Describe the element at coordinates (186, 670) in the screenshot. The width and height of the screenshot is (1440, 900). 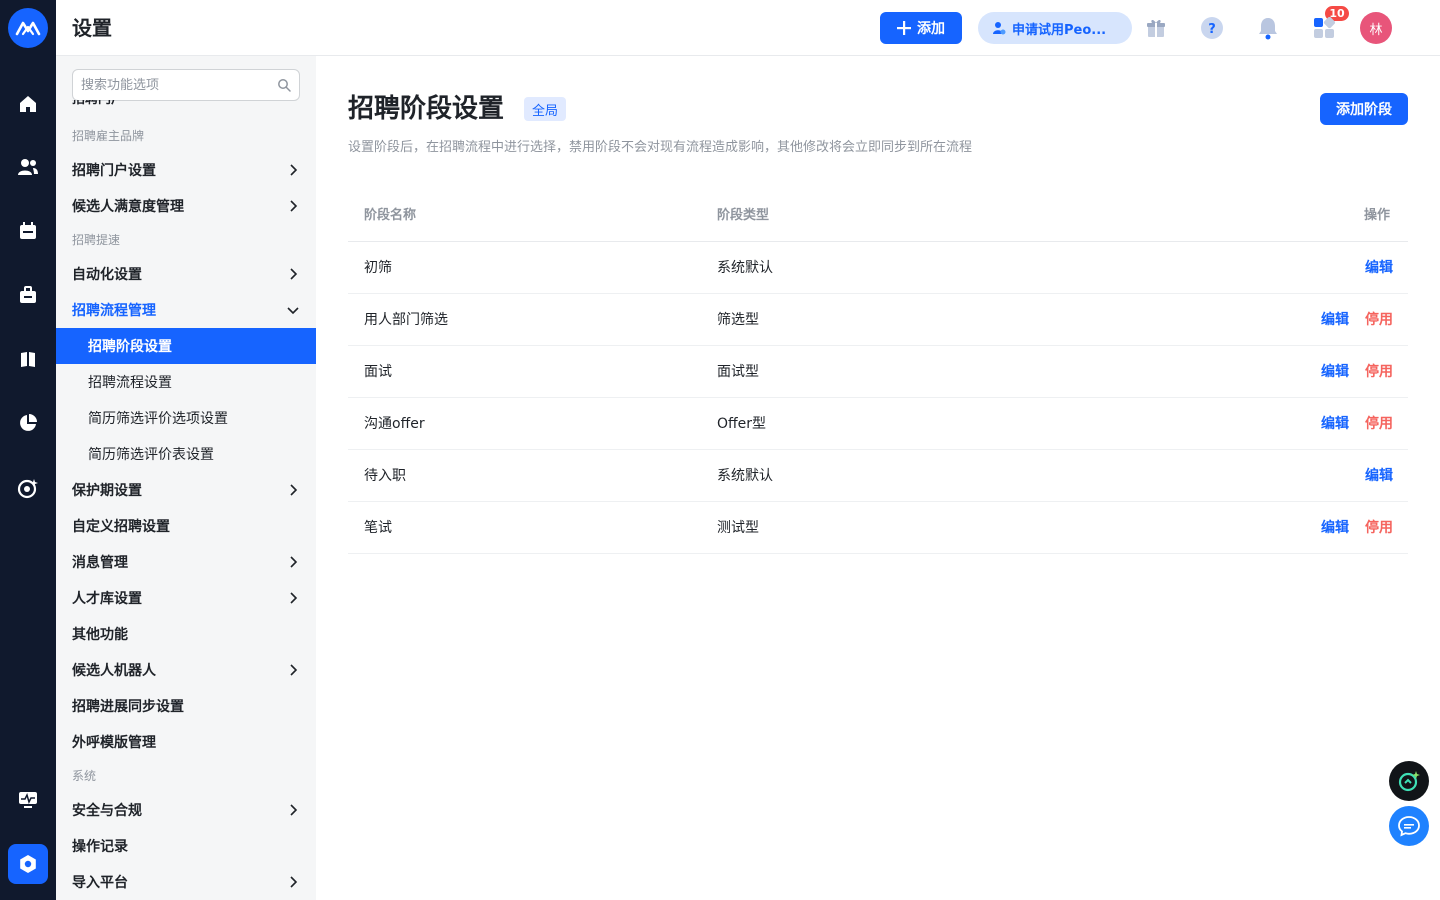
I see `sidebar-item-robot: 候选人机器人` at that location.